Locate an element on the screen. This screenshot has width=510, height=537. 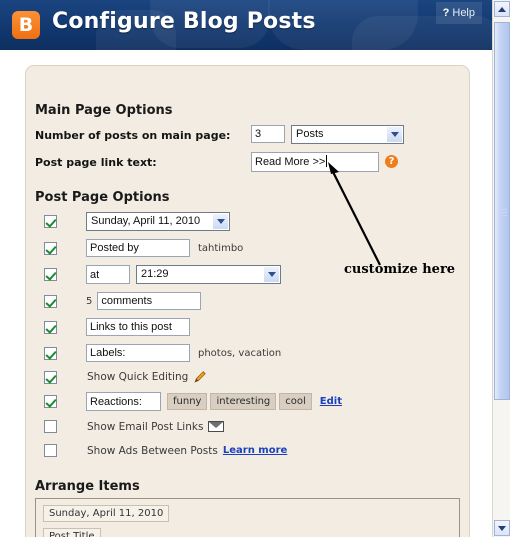
email-post-links-label: Show Email Post Links is located at coordinates (145, 426).